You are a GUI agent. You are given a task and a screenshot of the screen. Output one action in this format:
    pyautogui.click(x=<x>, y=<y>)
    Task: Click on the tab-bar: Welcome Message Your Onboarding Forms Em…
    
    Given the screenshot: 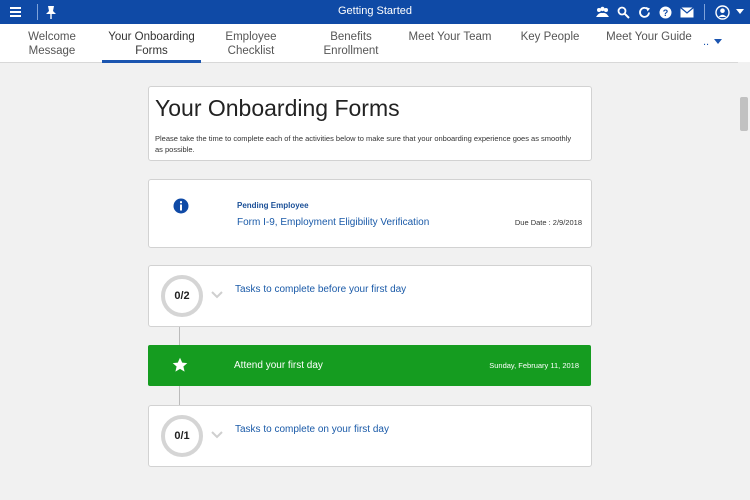 What is the action you would take?
    pyautogui.click(x=375, y=43)
    